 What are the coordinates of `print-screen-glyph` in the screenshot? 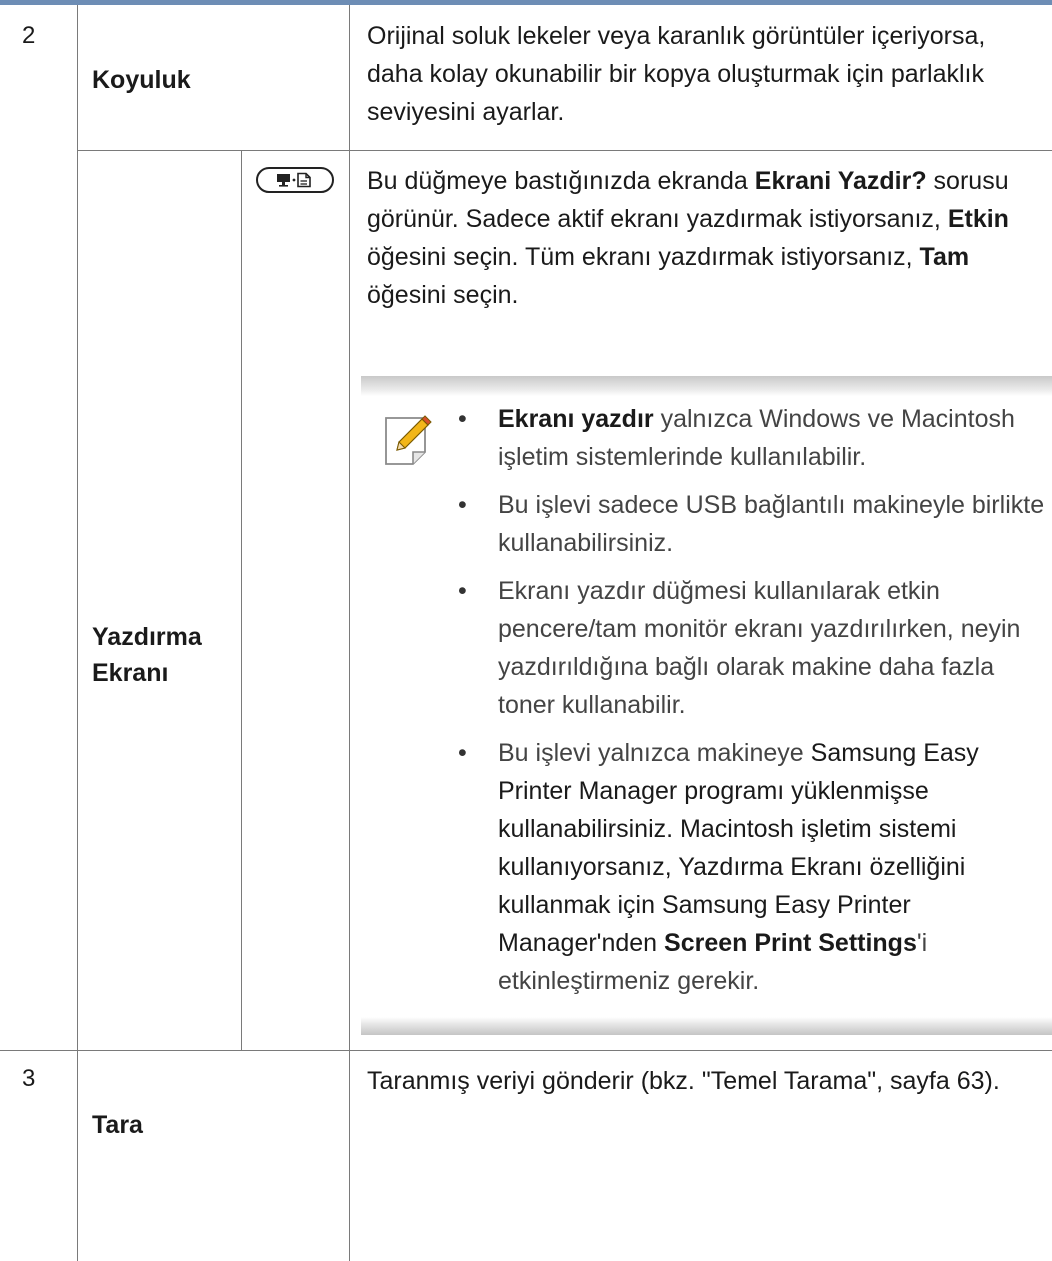 It's located at (294, 180).